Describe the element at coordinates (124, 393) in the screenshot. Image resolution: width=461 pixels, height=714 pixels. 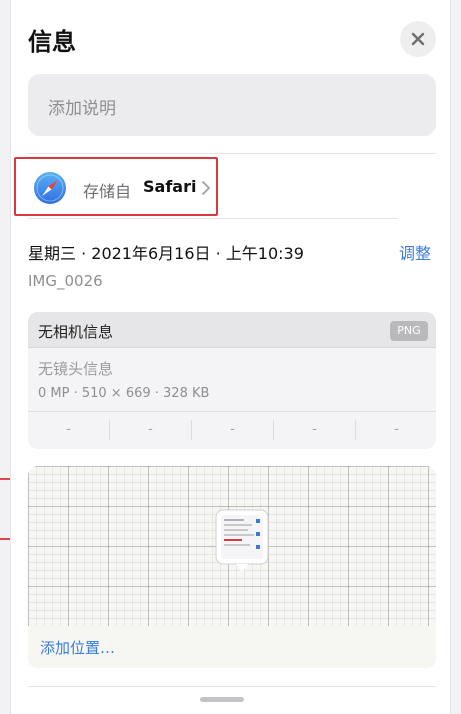
I see `image-specs: 0 MP · 510 × 669 · 328 KB` at that location.